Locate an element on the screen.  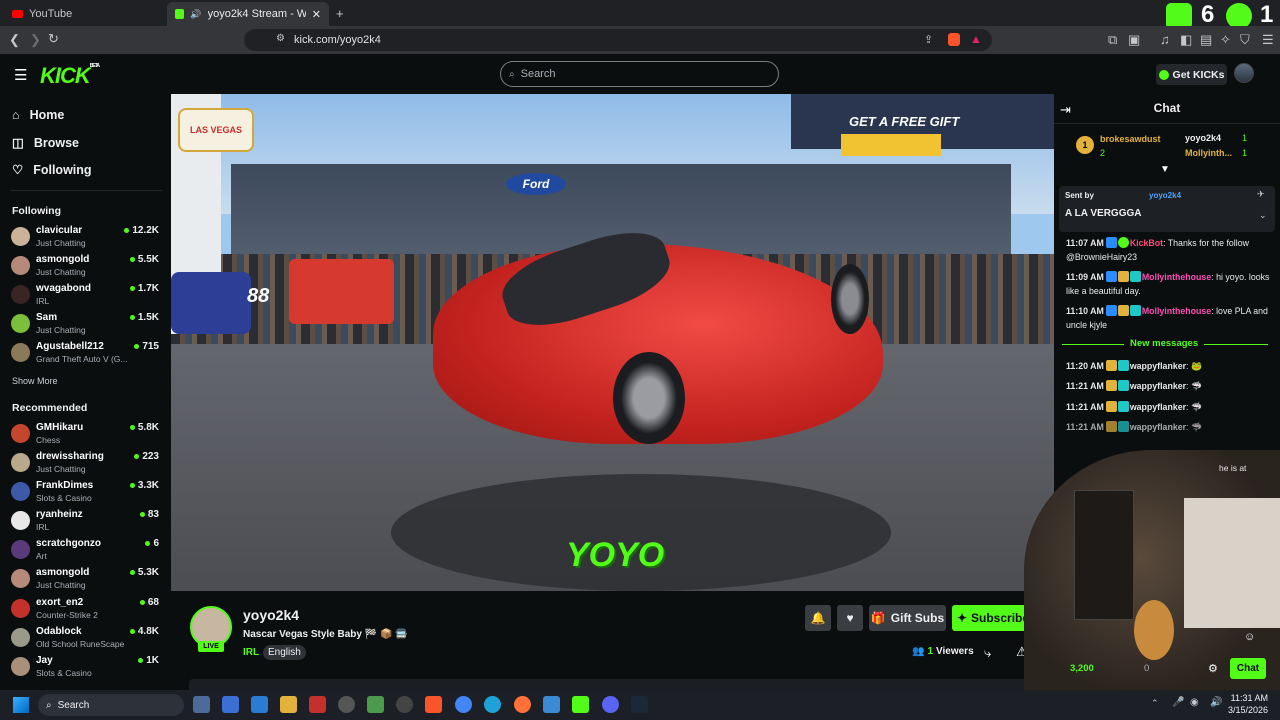
forward-icon: ❯ is located at coordinates (35, 40).